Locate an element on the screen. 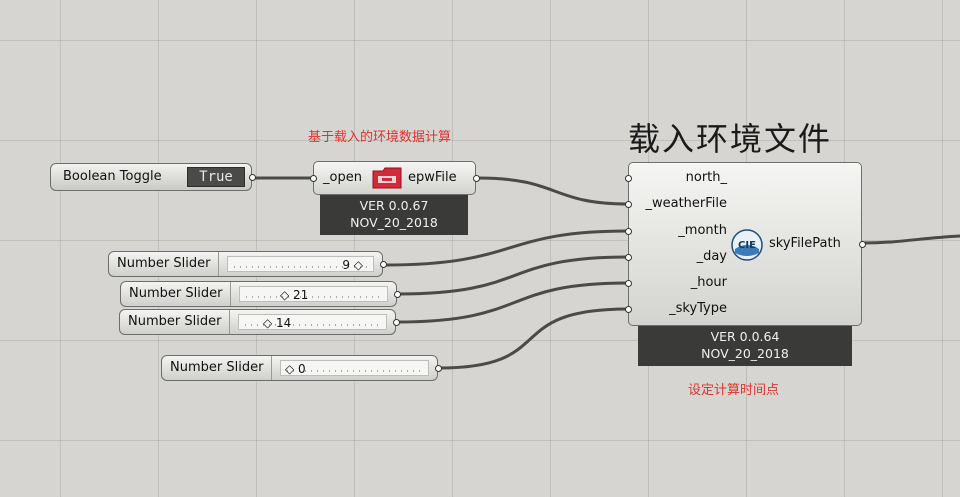  red-folder-icon is located at coordinates (387, 178).